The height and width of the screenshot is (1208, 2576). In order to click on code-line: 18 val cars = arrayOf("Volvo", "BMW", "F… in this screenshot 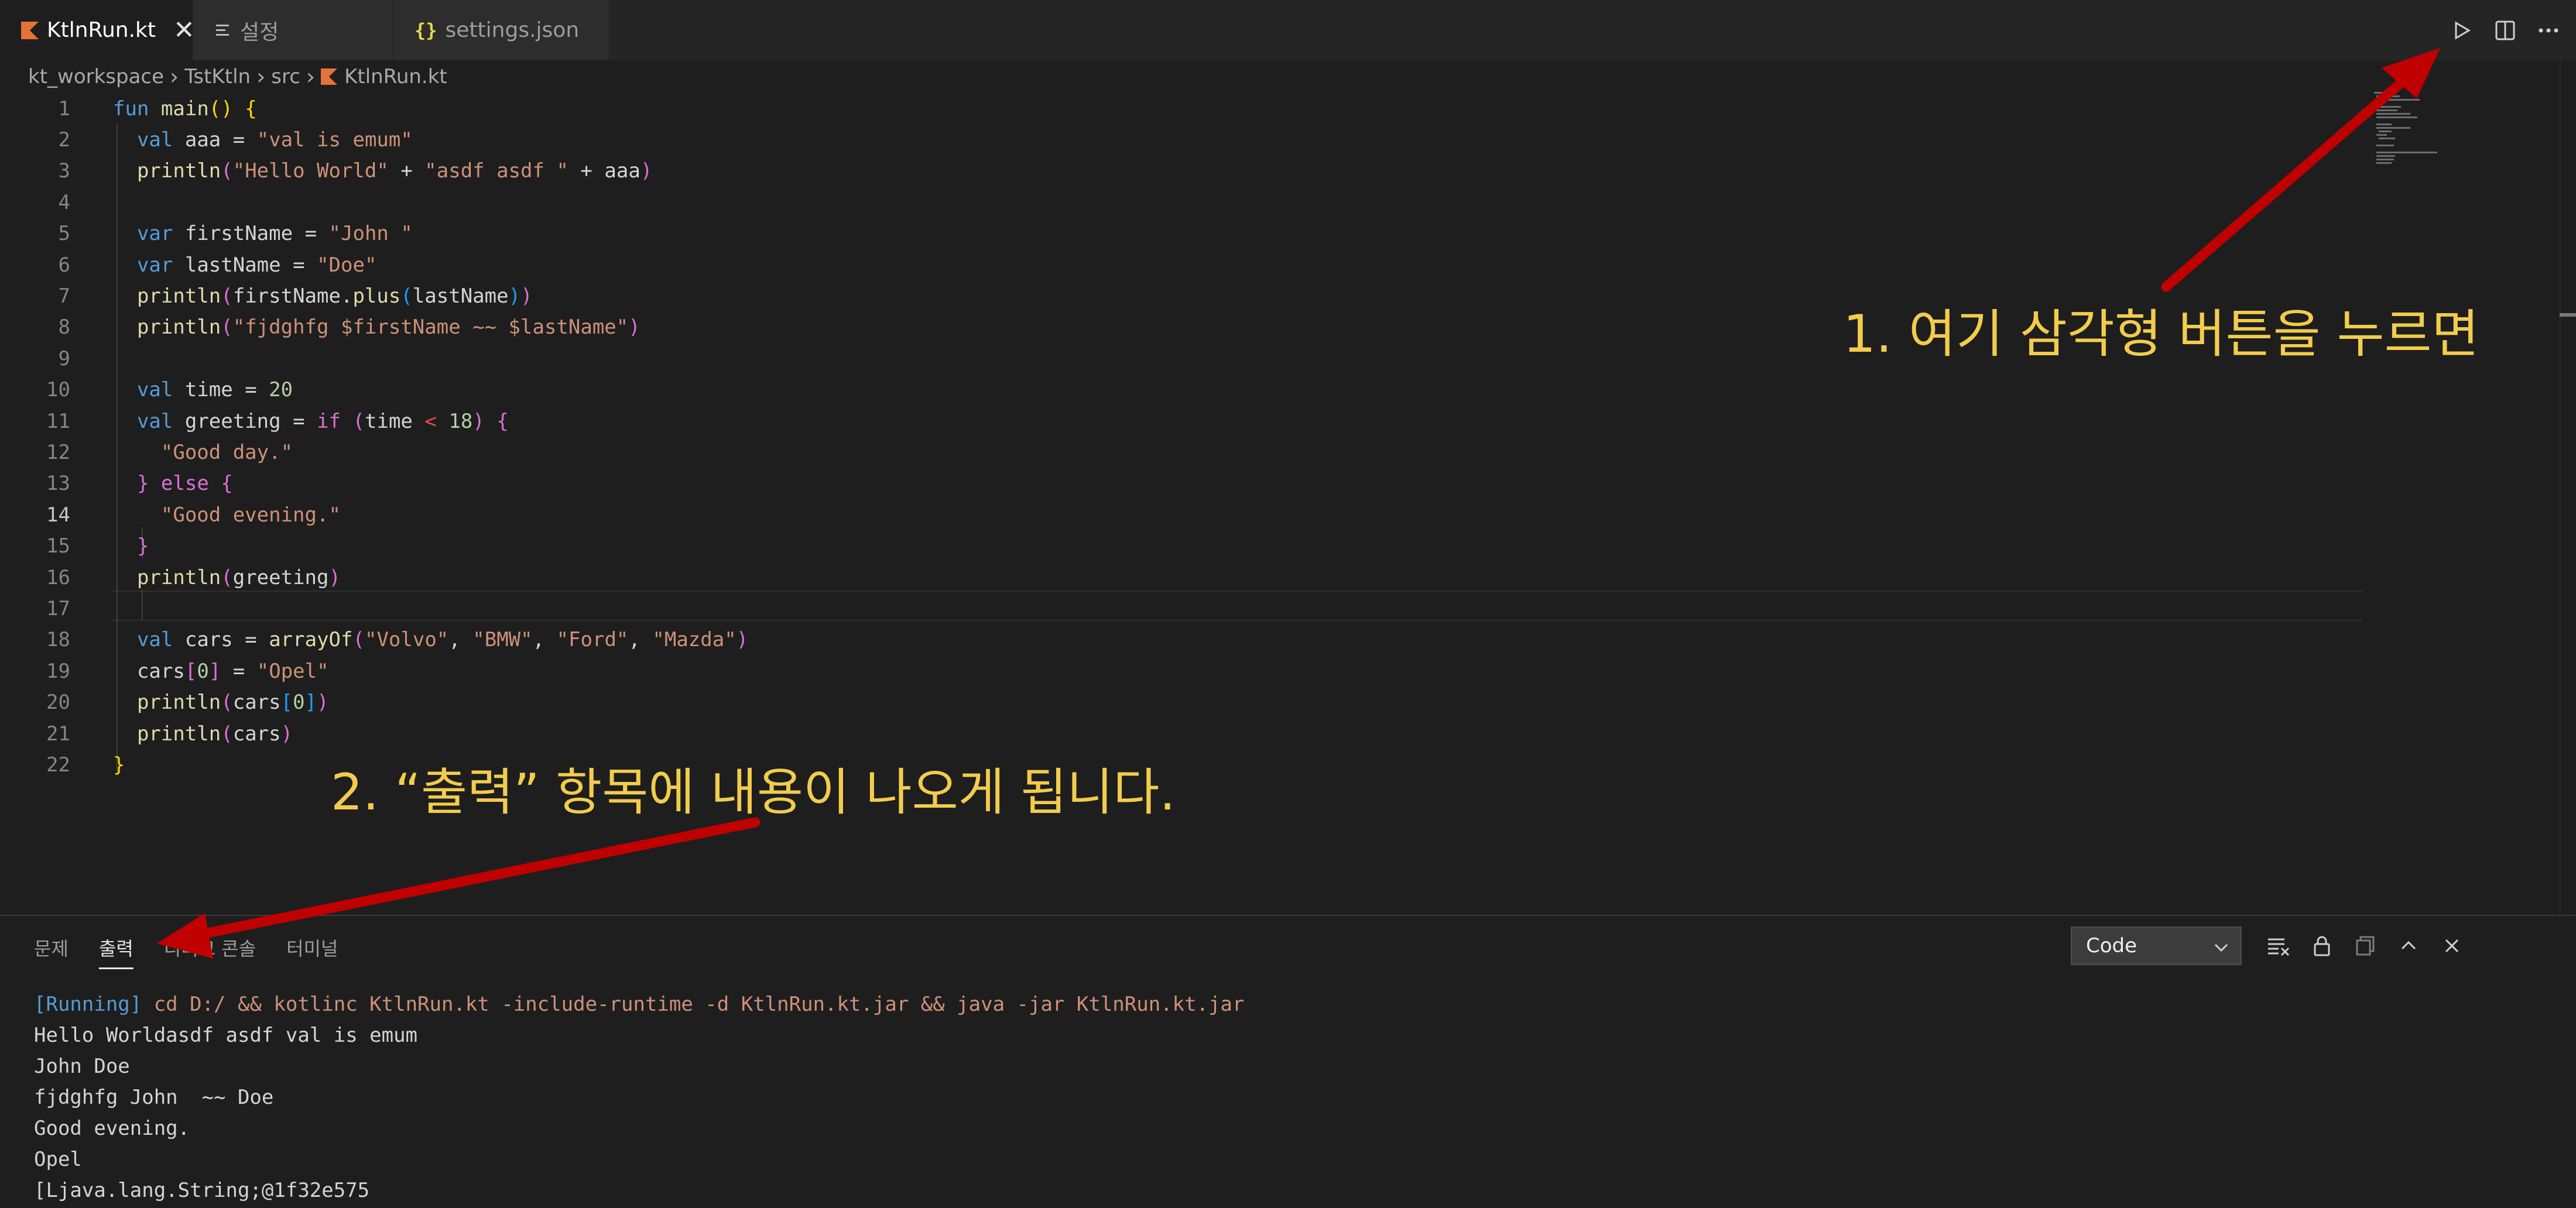, I will do `click(374, 640)`.